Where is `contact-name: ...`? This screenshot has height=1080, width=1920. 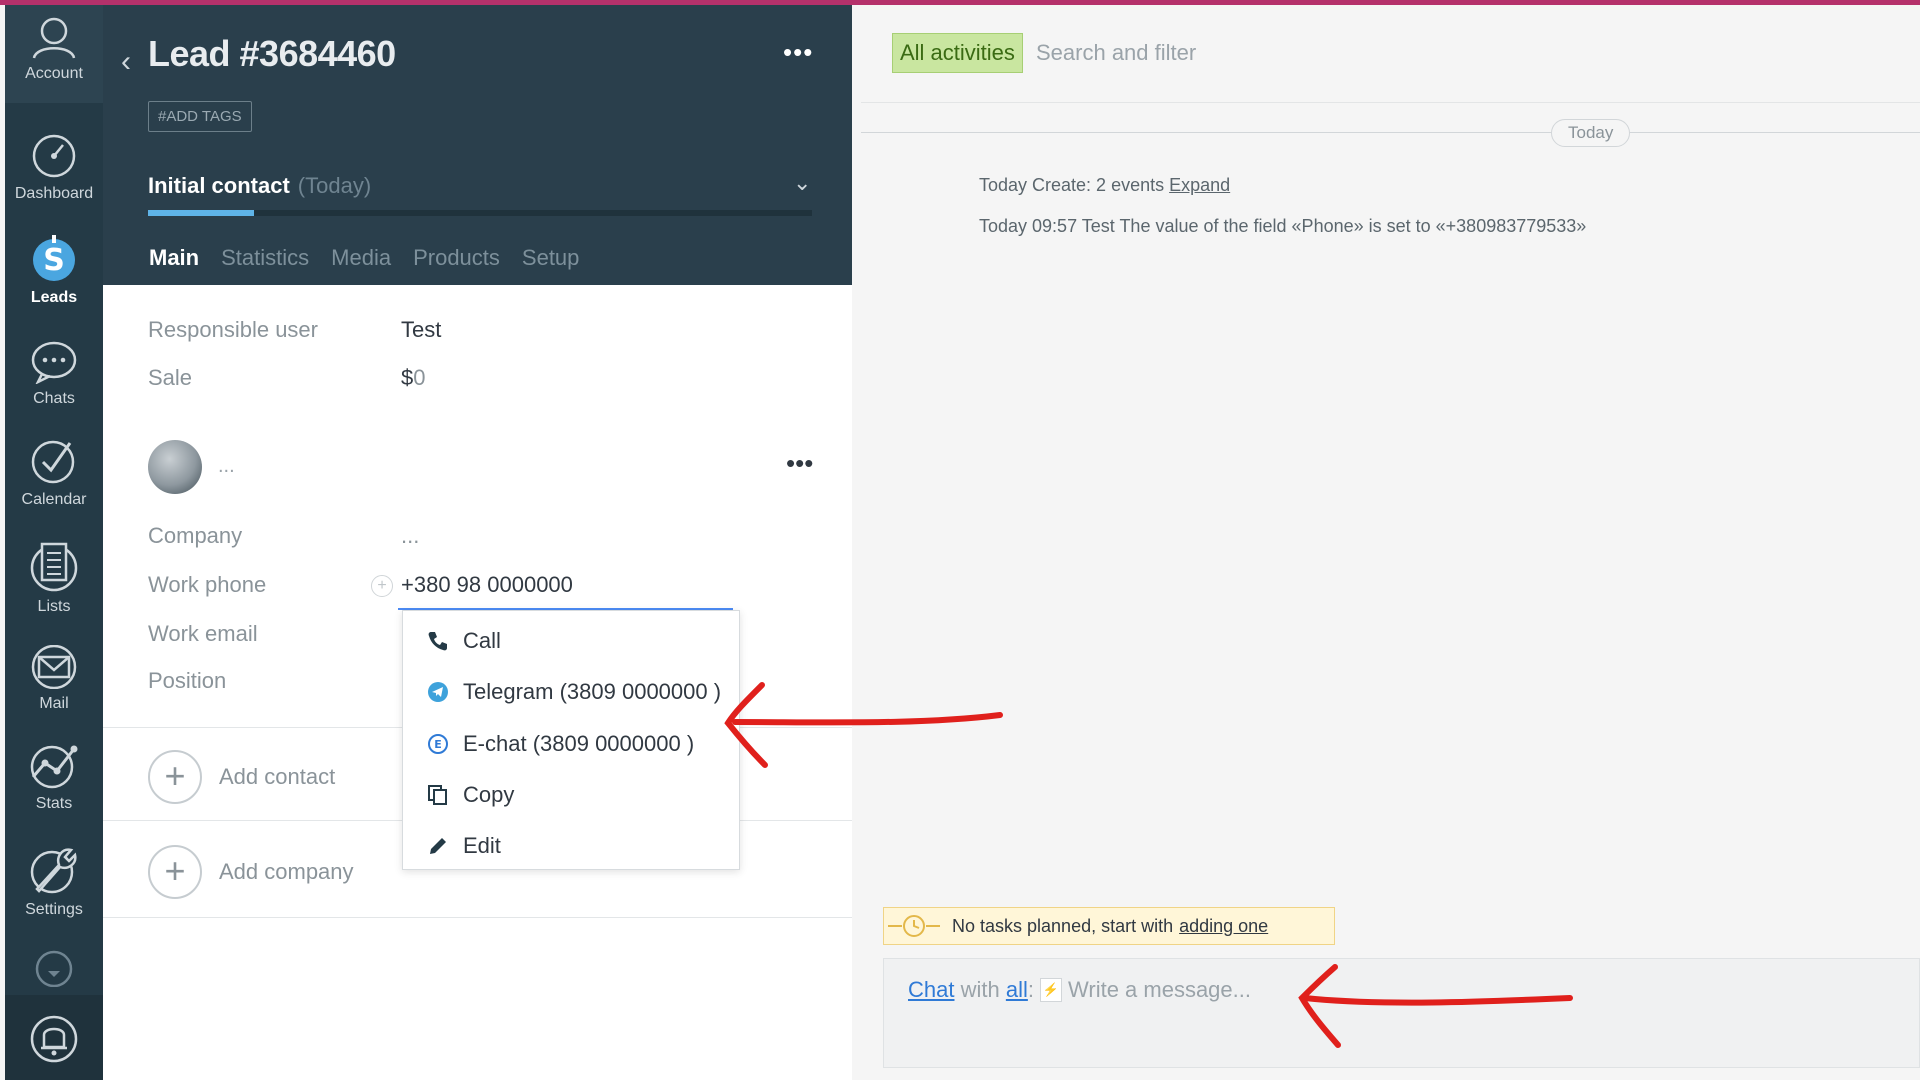 contact-name: ... is located at coordinates (226, 466).